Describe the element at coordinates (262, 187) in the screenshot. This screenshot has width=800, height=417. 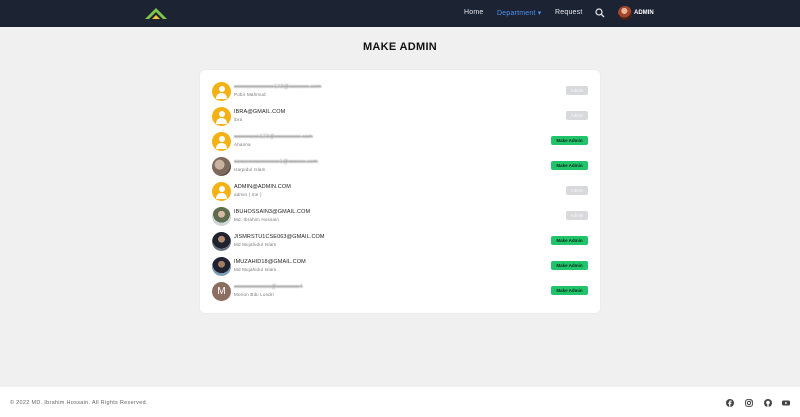
I see `user-email: admin@admin.com` at that location.